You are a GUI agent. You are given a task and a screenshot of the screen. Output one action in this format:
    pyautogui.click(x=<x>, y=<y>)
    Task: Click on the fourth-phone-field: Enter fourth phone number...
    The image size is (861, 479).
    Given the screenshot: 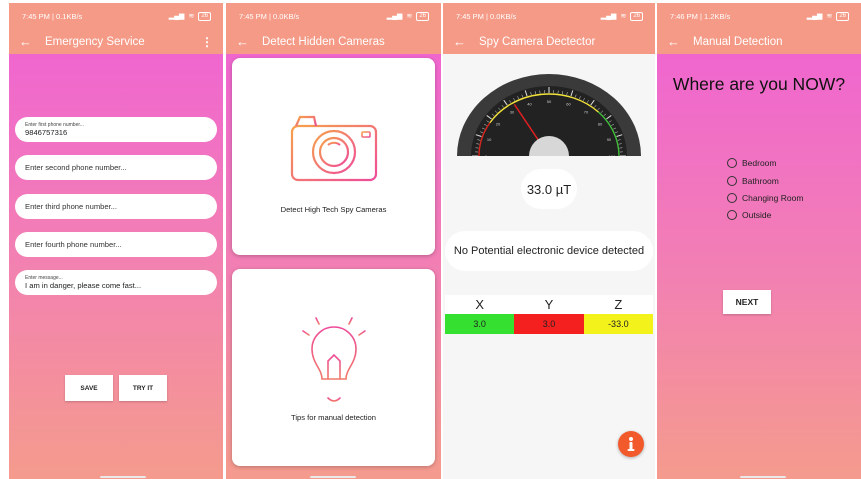 What is the action you would take?
    pyautogui.click(x=116, y=244)
    